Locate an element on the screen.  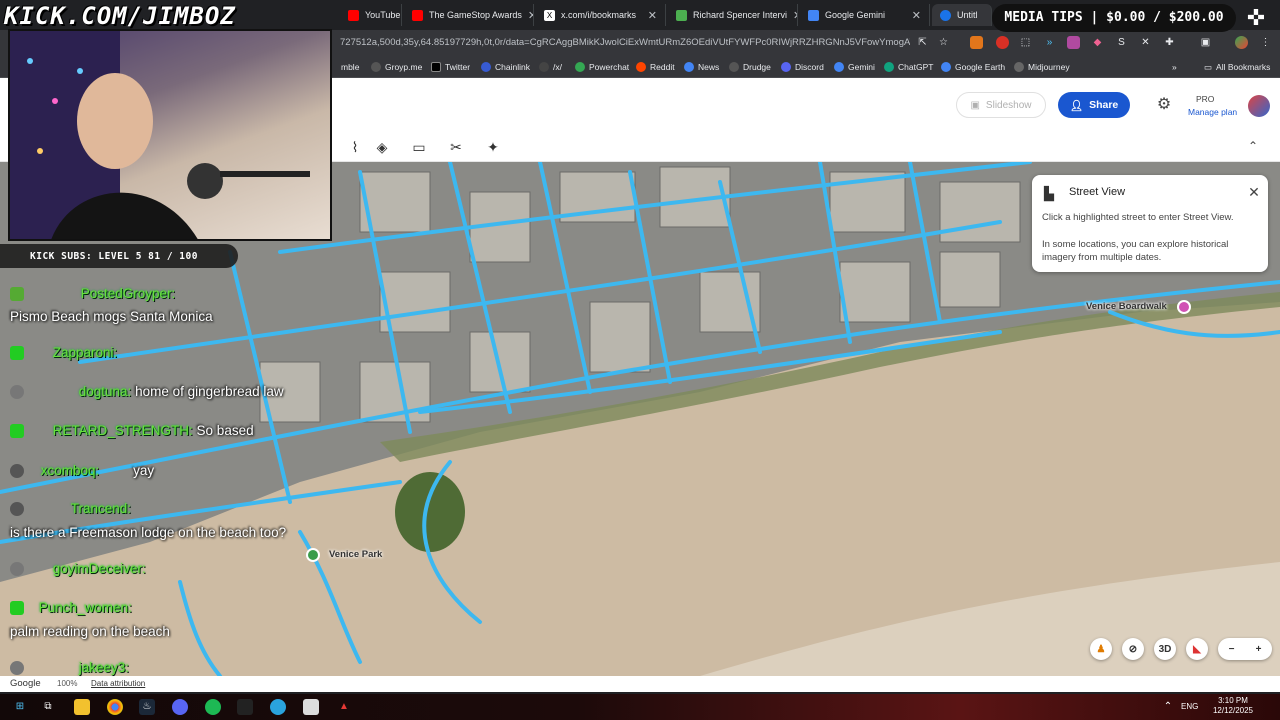
bookmark-label: /x/ is located at coordinates (557, 67).